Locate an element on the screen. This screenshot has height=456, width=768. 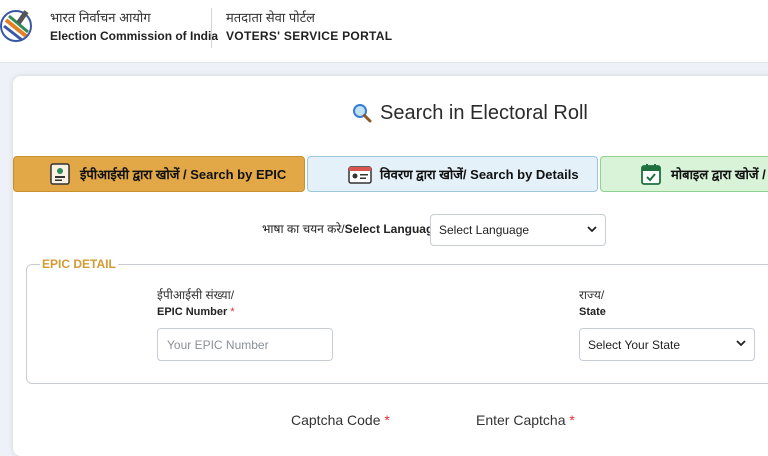
details-card-icon is located at coordinates (360, 175).